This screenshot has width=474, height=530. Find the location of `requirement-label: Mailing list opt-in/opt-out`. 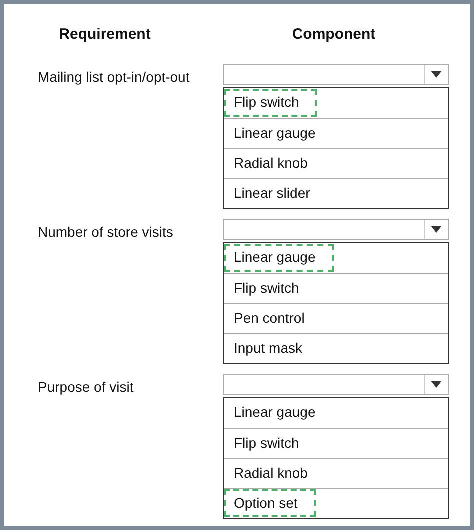

requirement-label: Mailing list opt-in/opt-out is located at coordinates (114, 76).